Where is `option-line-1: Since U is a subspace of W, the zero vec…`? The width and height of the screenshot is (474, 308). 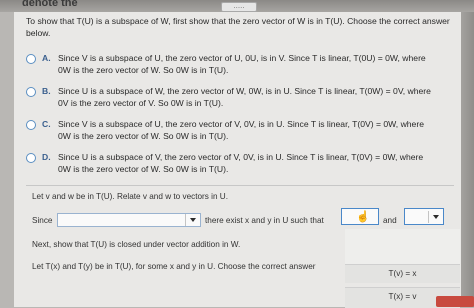 option-line-1: Since U is a subspace of W, the zero vec… is located at coordinates (244, 91).